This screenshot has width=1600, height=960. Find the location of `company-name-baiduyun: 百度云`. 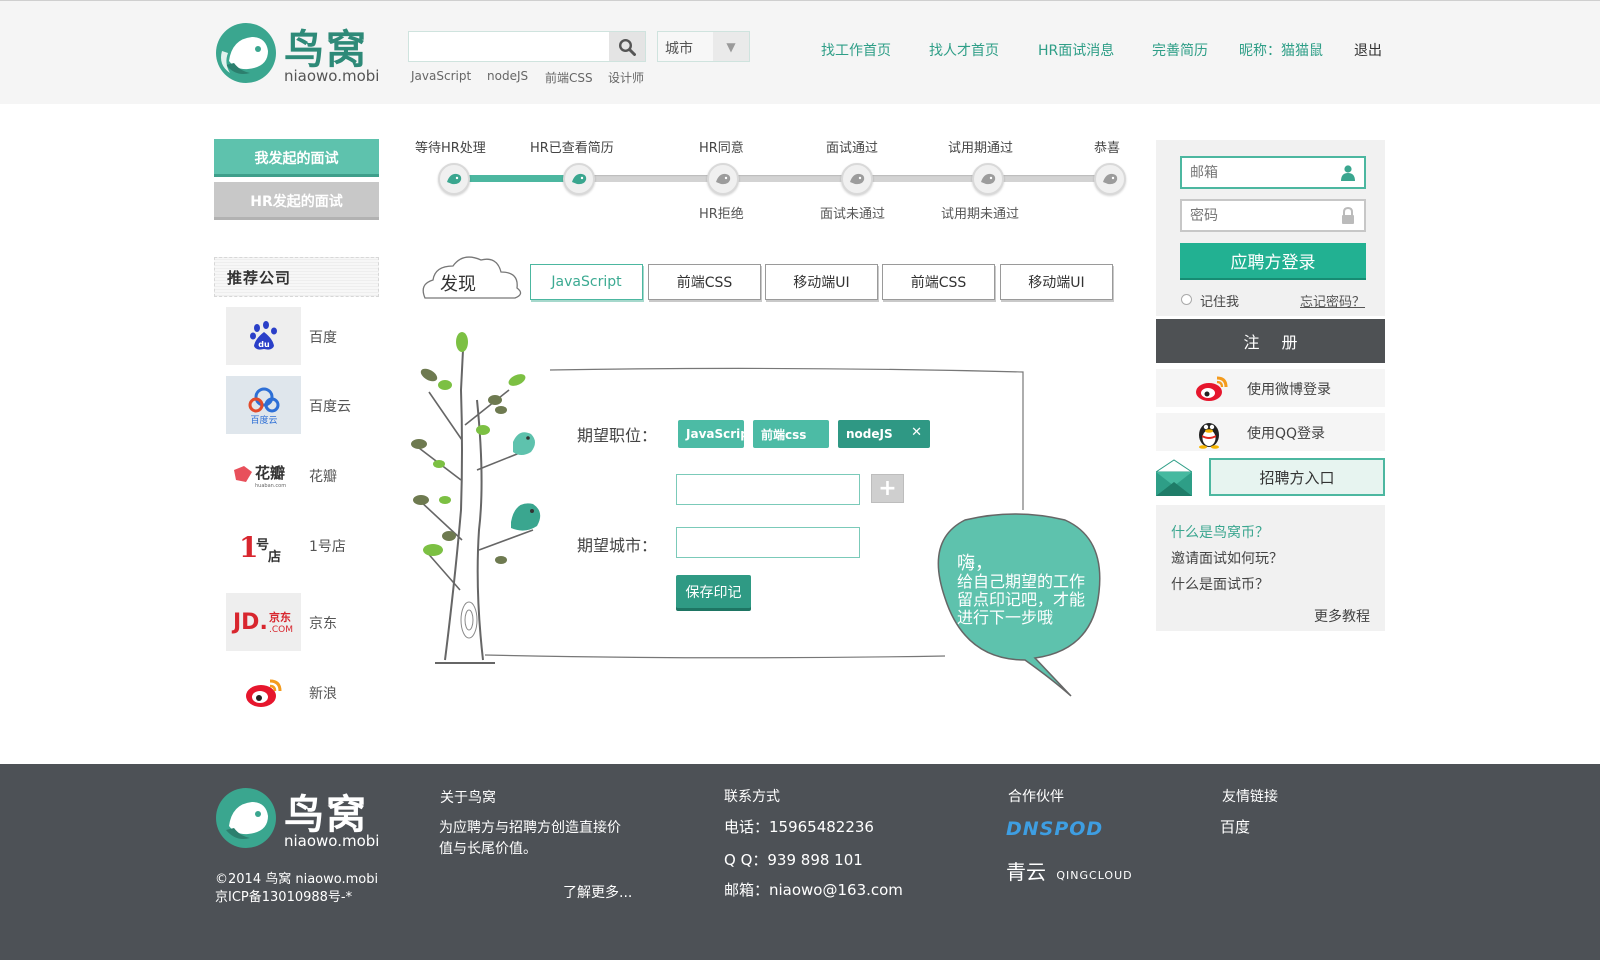

company-name-baiduyun: 百度云 is located at coordinates (330, 407).